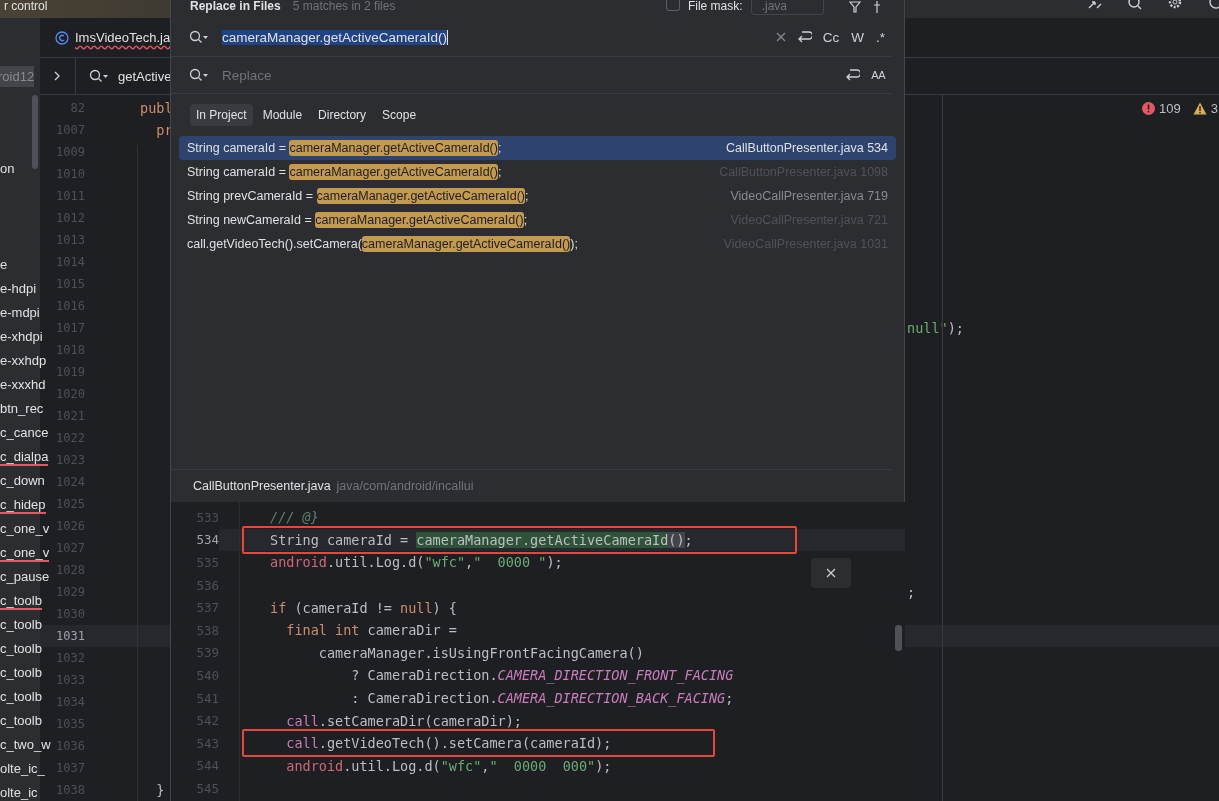  Describe the element at coordinates (1214, 108) in the screenshot. I see `warning-count: 3` at that location.